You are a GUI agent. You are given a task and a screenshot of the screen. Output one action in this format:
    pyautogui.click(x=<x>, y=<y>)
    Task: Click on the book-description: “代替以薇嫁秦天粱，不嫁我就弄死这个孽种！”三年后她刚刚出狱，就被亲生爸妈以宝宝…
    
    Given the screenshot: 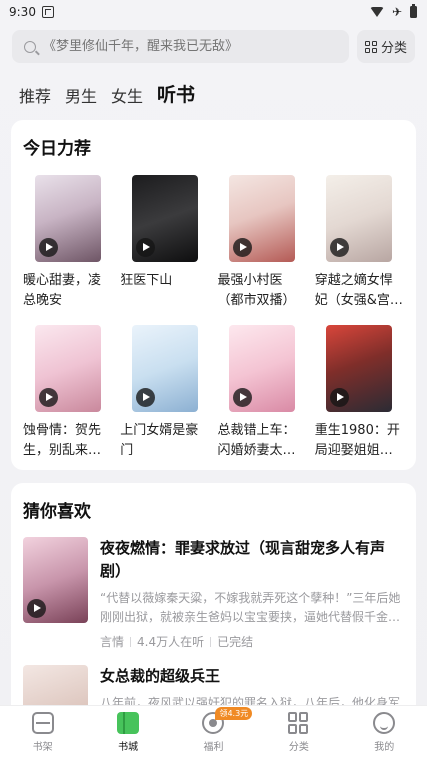 What is the action you would take?
    pyautogui.click(x=250, y=607)
    